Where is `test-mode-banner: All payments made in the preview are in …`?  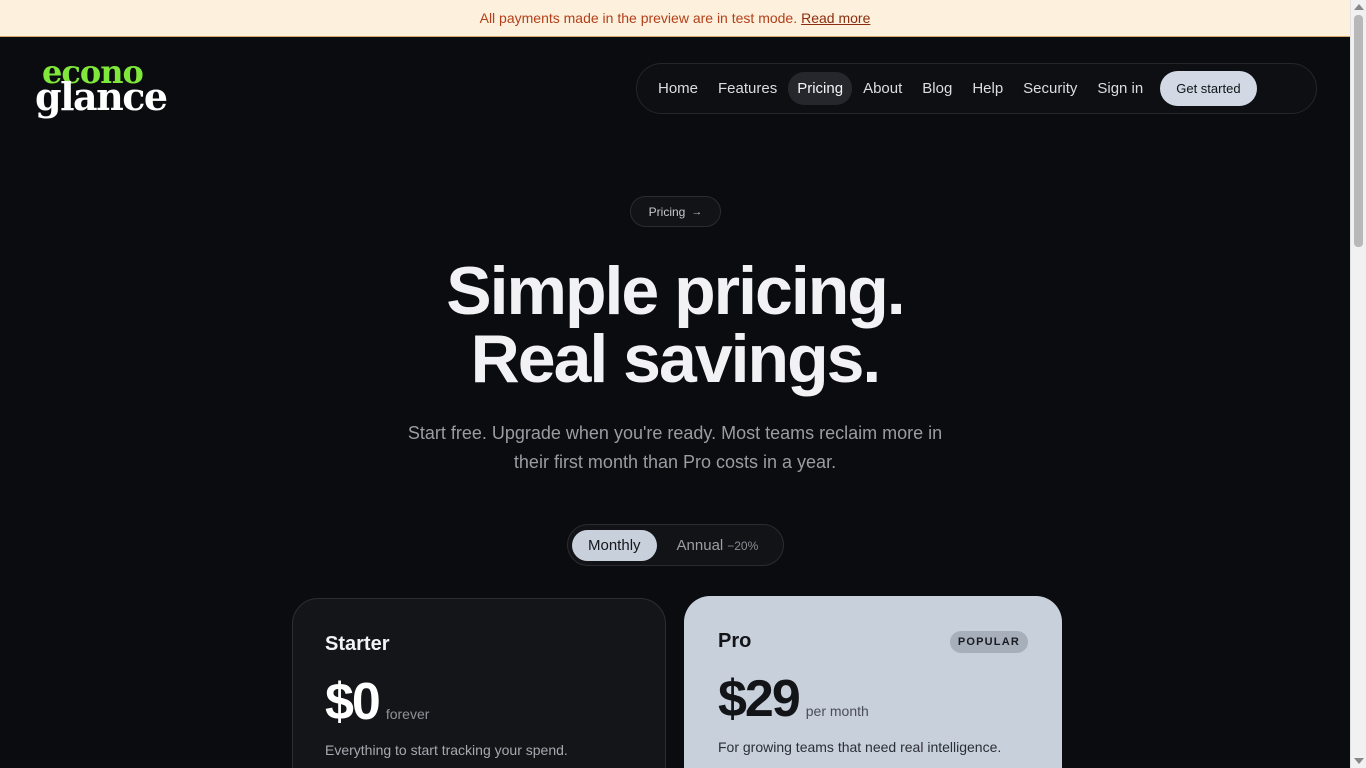
test-mode-banner: All payments made in the preview are in … is located at coordinates (675, 18).